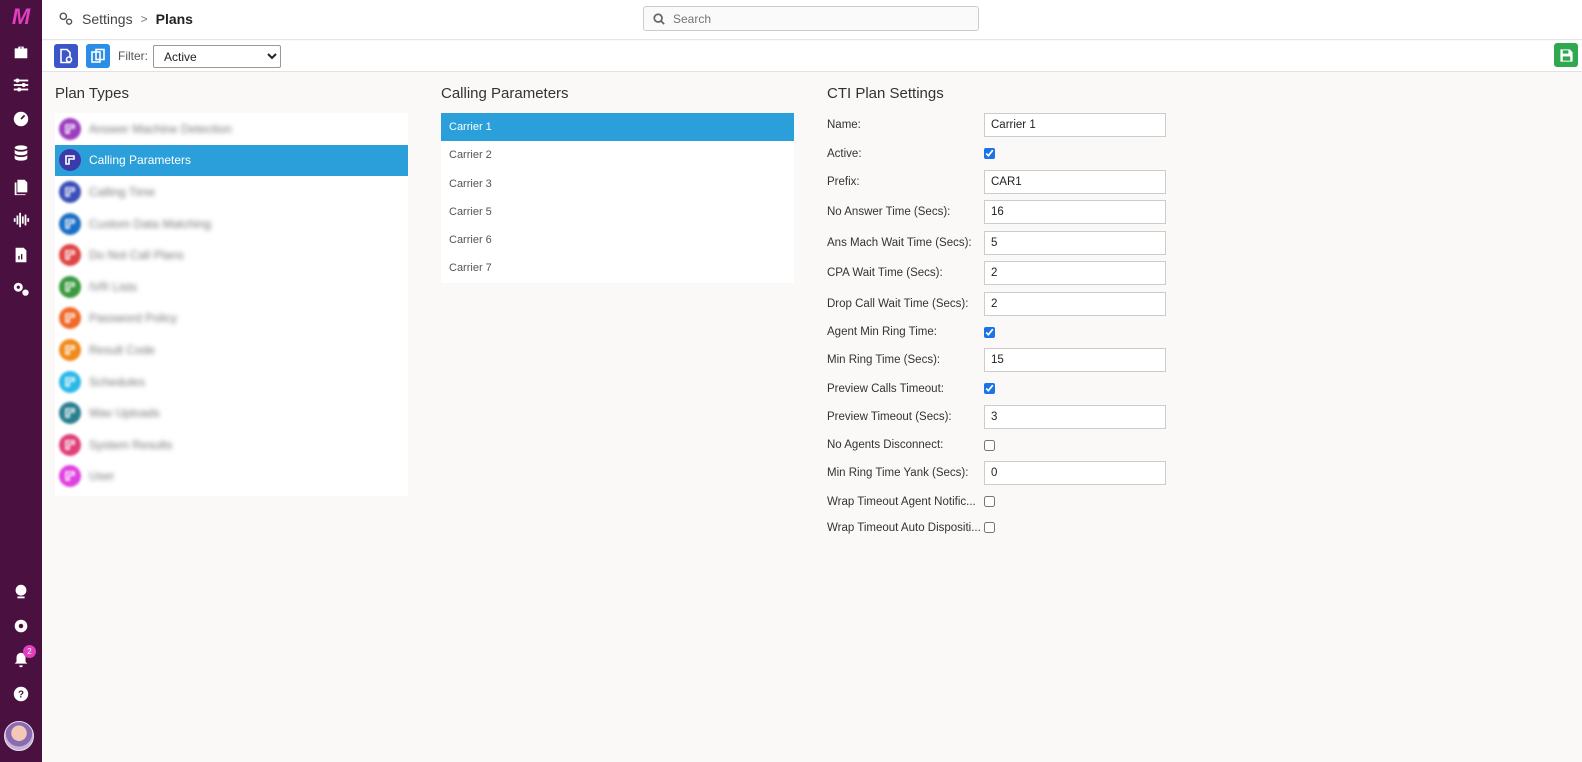  Describe the element at coordinates (217, 56) in the screenshot. I see `filter-select: Active` at that location.